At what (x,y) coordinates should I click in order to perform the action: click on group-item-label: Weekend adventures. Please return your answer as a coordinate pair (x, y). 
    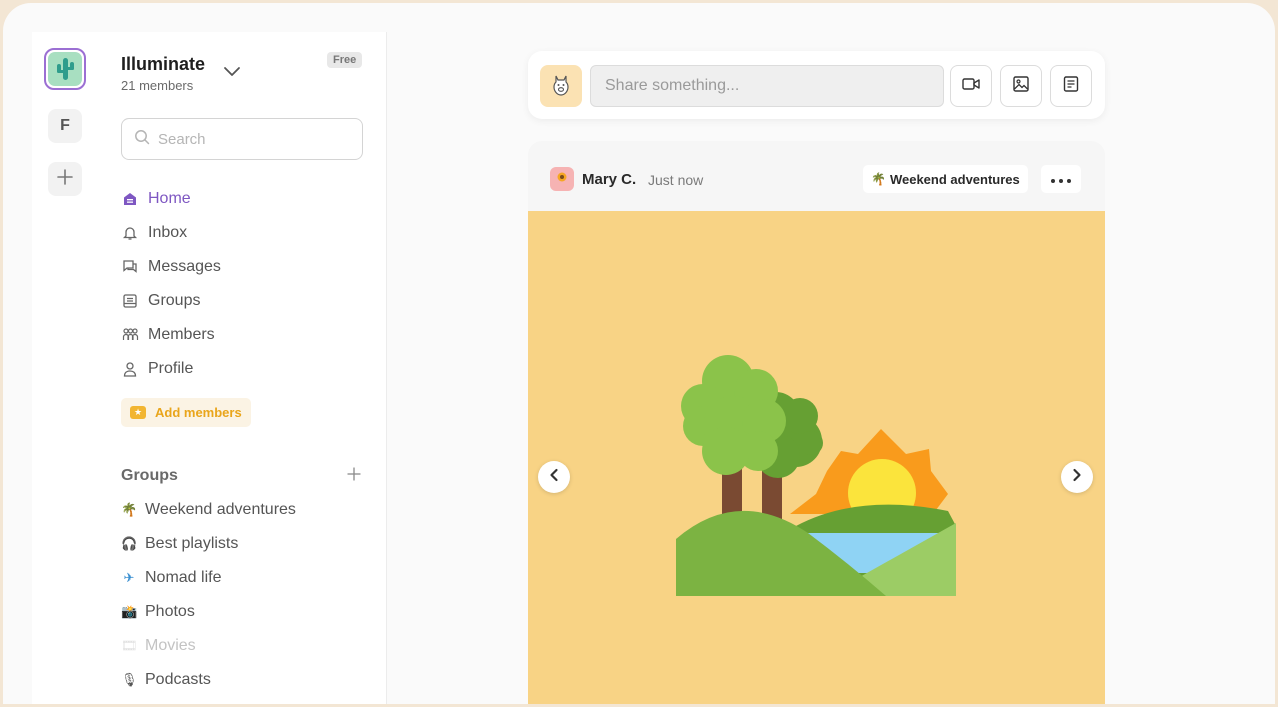
    Looking at the image, I should click on (220, 509).